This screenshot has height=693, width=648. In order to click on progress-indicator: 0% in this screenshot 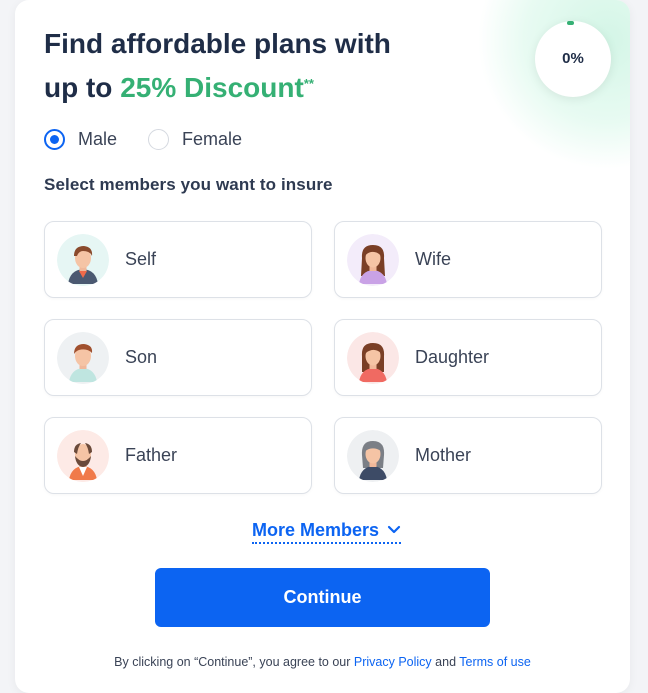, I will do `click(573, 59)`.